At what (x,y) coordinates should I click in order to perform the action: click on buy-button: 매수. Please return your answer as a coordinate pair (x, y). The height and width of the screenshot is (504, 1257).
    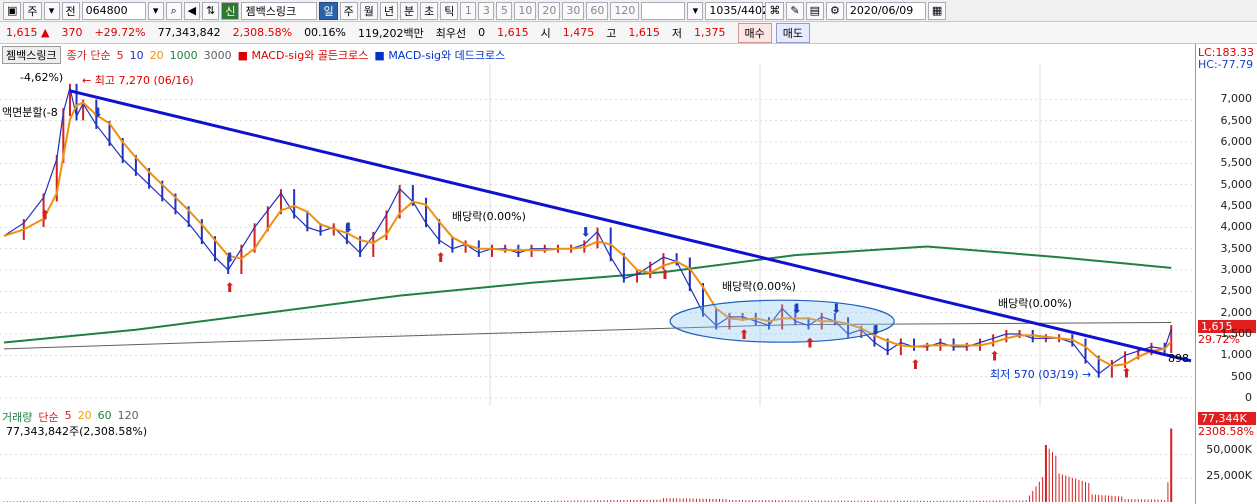
    Looking at the image, I should click on (754, 32).